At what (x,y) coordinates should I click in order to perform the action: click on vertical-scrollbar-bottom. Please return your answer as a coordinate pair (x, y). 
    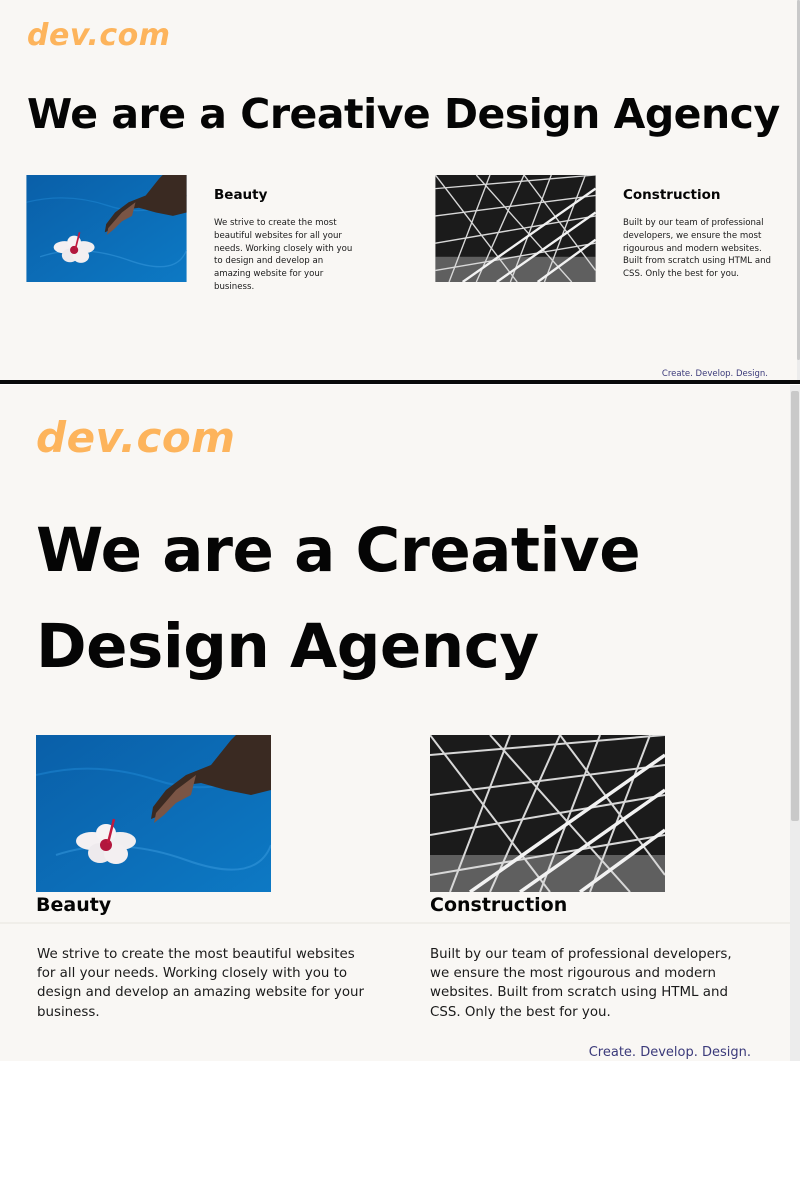
    Looking at the image, I should click on (795, 723).